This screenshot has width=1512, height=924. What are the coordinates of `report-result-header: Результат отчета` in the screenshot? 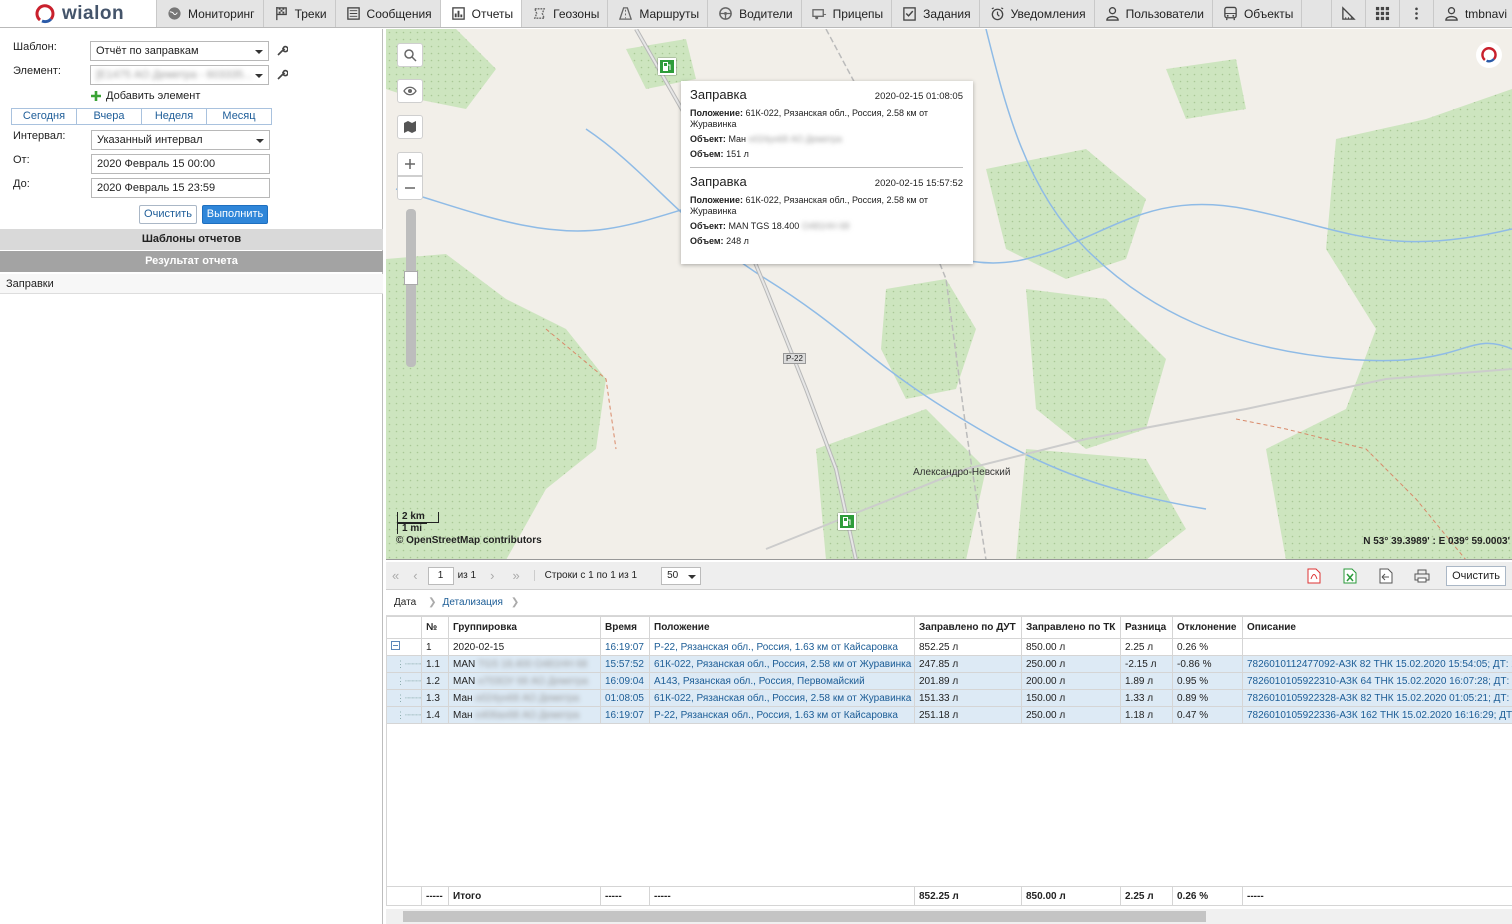 It's located at (191, 261).